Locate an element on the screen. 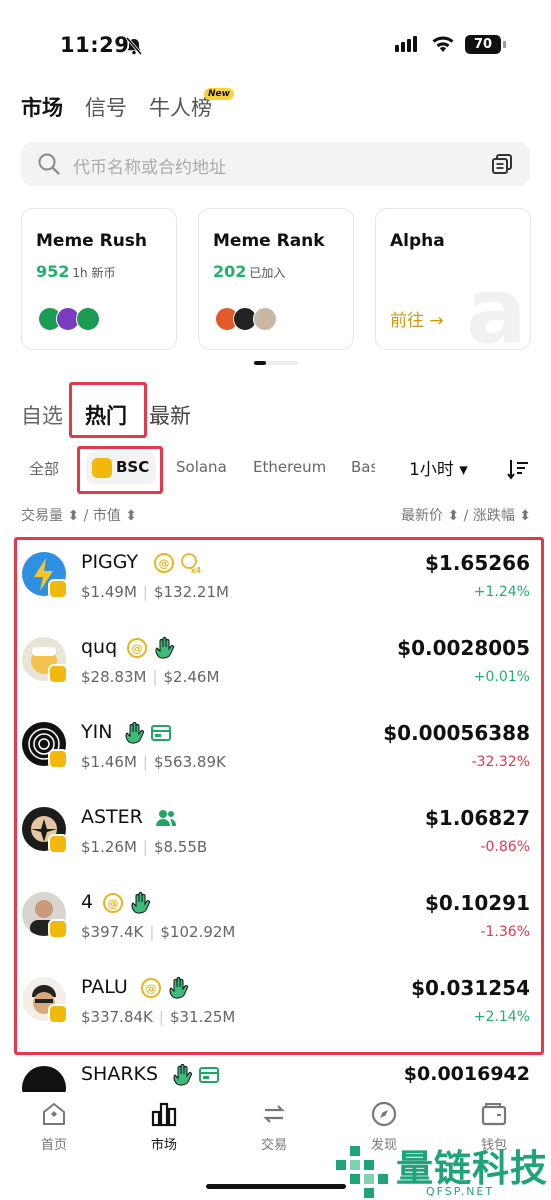 This screenshot has height=1200, width=551. status-time: 11:29 is located at coordinates (95, 45).